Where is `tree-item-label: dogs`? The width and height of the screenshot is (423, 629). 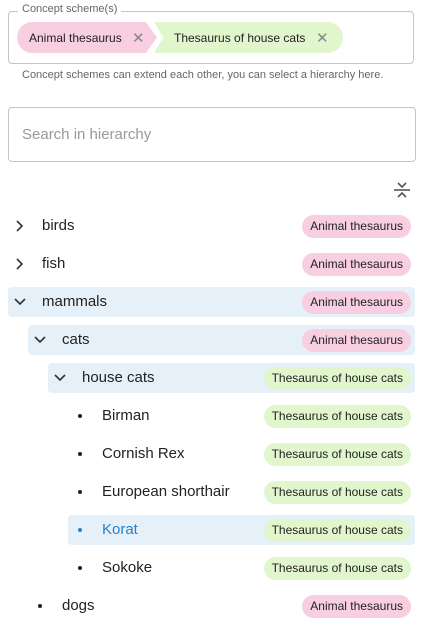 tree-item-label: dogs is located at coordinates (78, 605).